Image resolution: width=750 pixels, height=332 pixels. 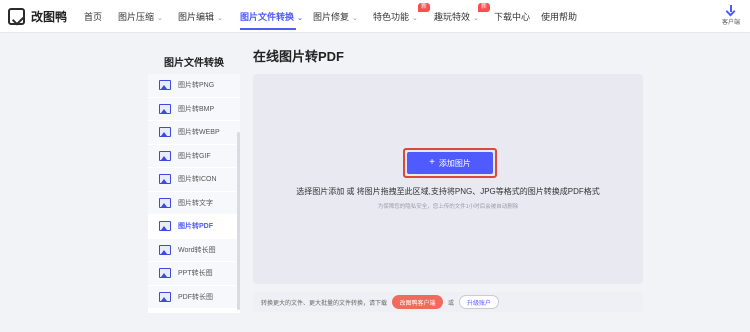 What do you see at coordinates (268, 29) in the screenshot?
I see `active-nav-underline` at bounding box center [268, 29].